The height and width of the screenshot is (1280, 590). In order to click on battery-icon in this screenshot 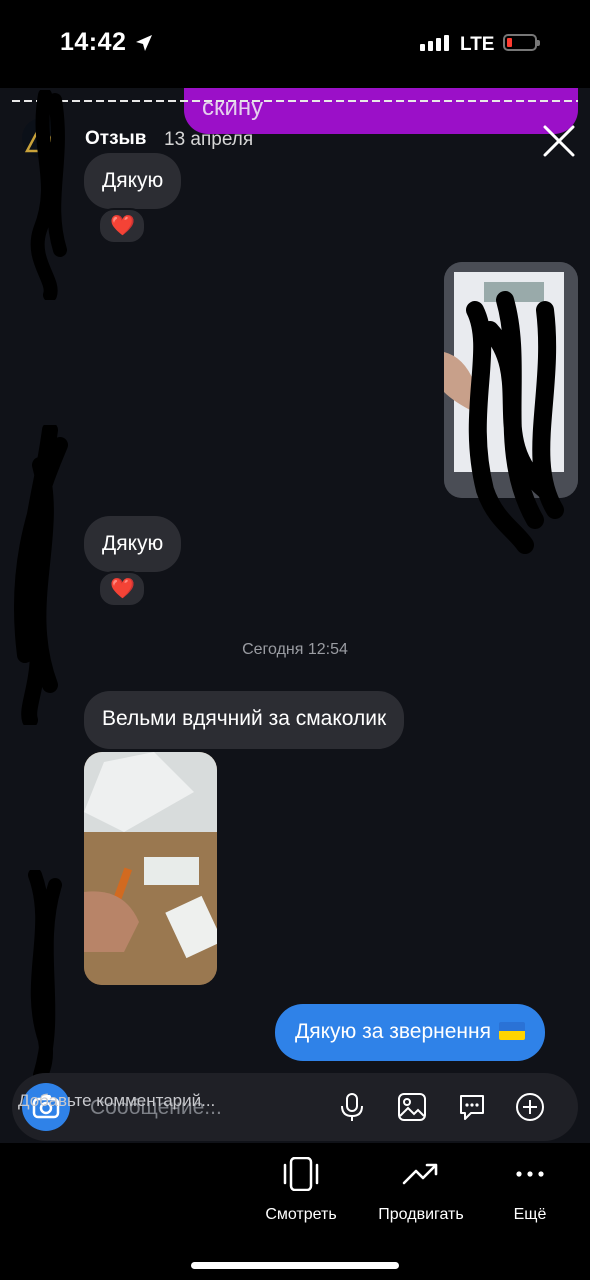, I will do `click(521, 42)`.